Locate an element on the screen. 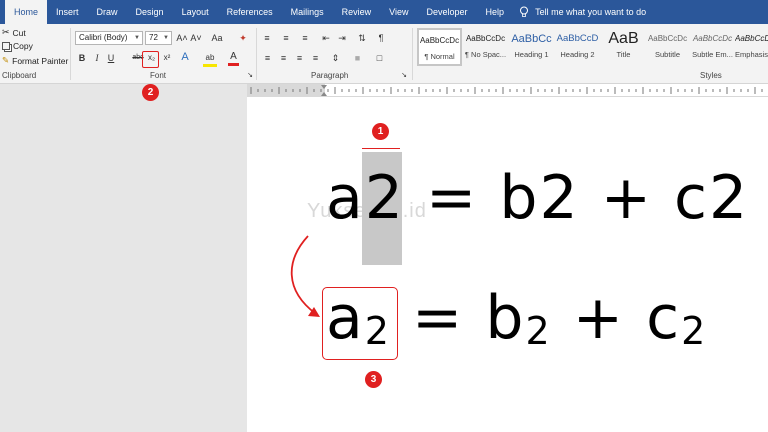 The width and height of the screenshot is (768, 432). justify-icon: ≡ is located at coordinates (315, 58).